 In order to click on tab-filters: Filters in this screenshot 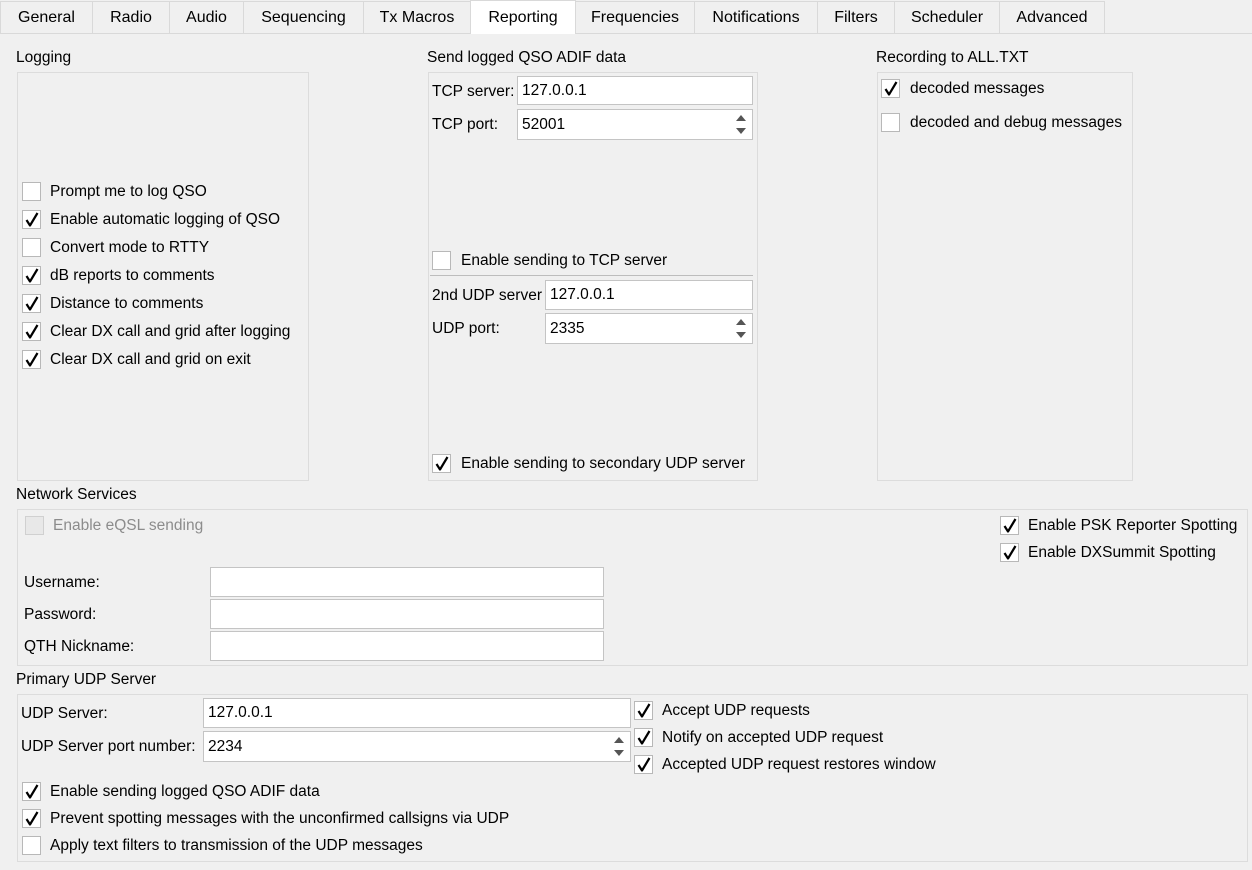, I will do `click(856, 17)`.